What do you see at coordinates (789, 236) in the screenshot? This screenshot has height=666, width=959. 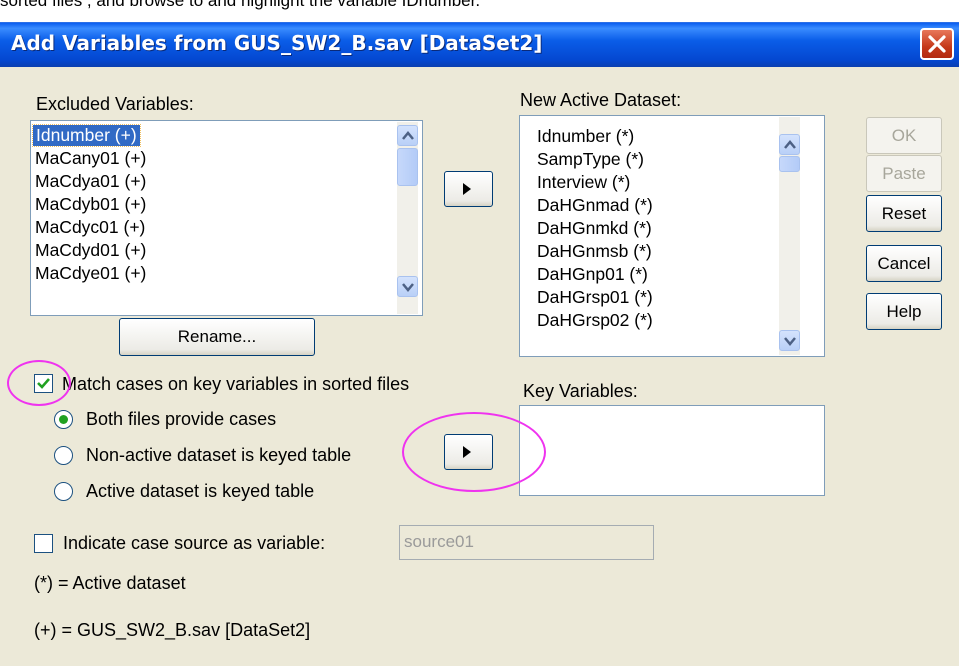 I see `active-list-scrollbar` at bounding box center [789, 236].